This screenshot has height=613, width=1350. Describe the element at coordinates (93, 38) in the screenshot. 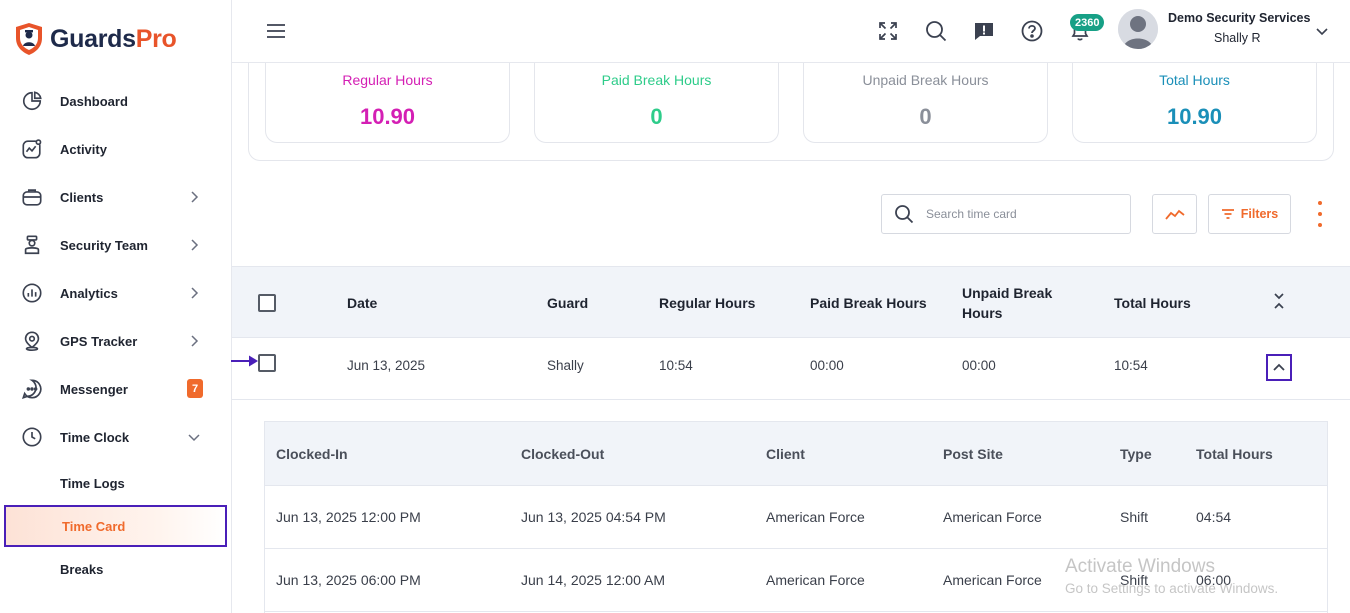

I see `logo-text-part1: Guards` at that location.